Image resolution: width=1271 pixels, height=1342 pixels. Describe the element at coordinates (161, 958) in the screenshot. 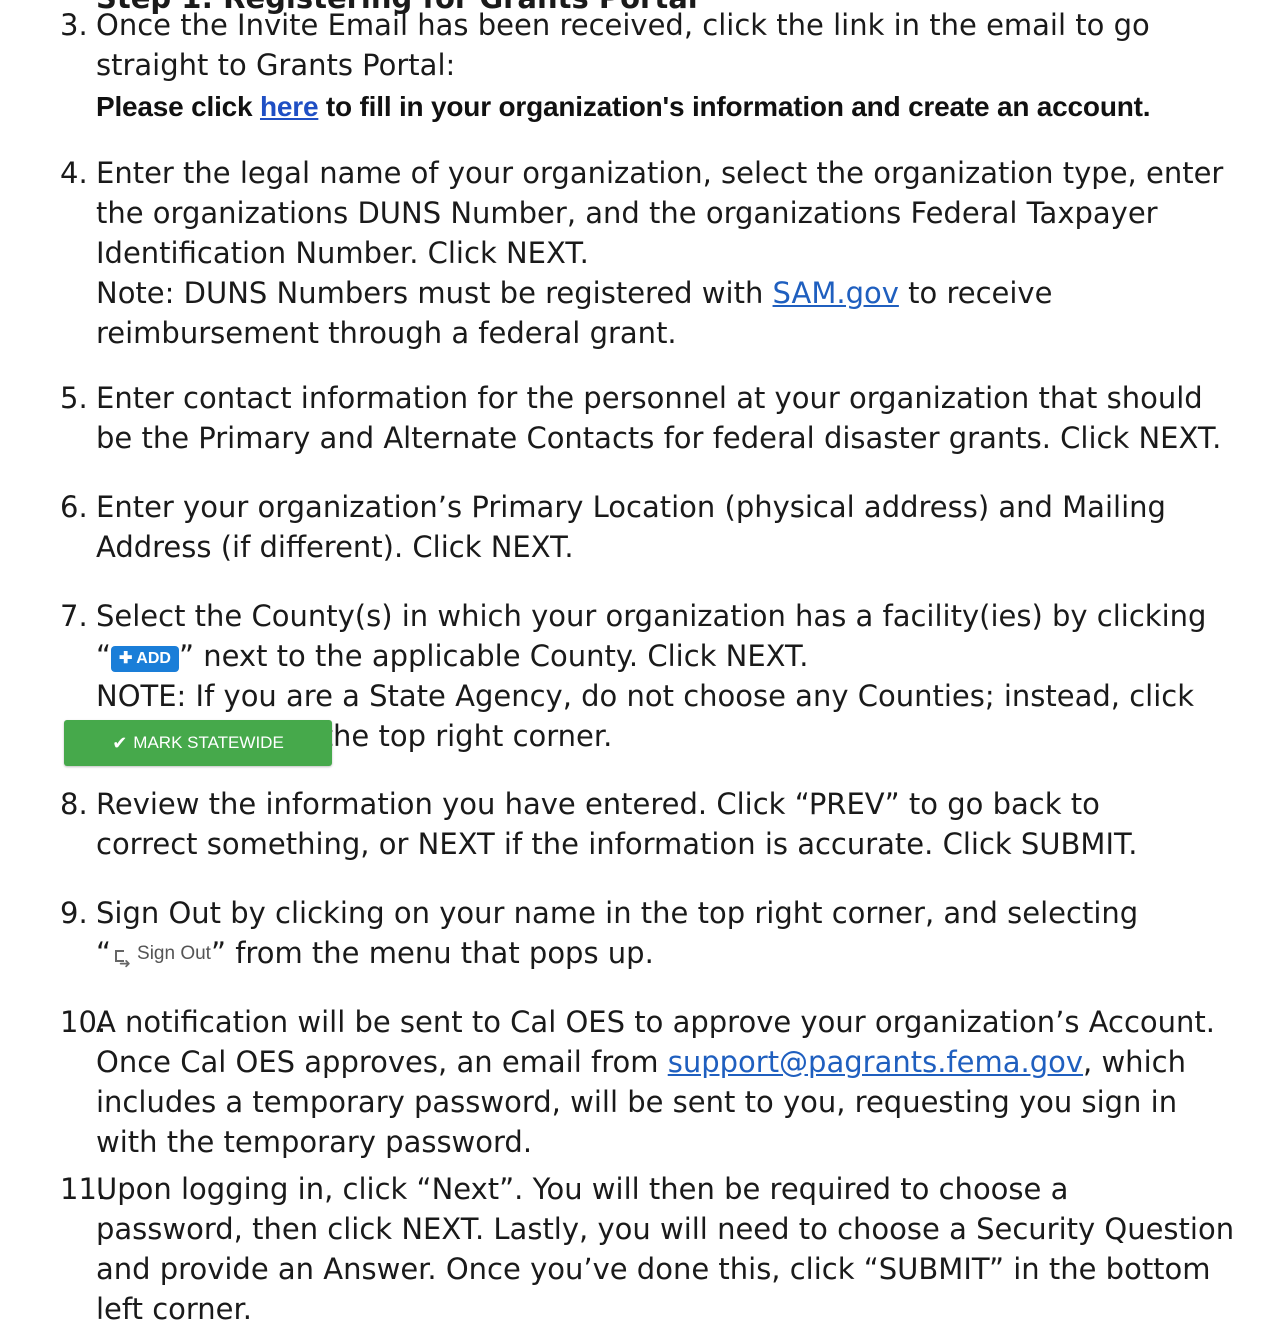

I see `sign-out-menu-item: Sign Out` at that location.